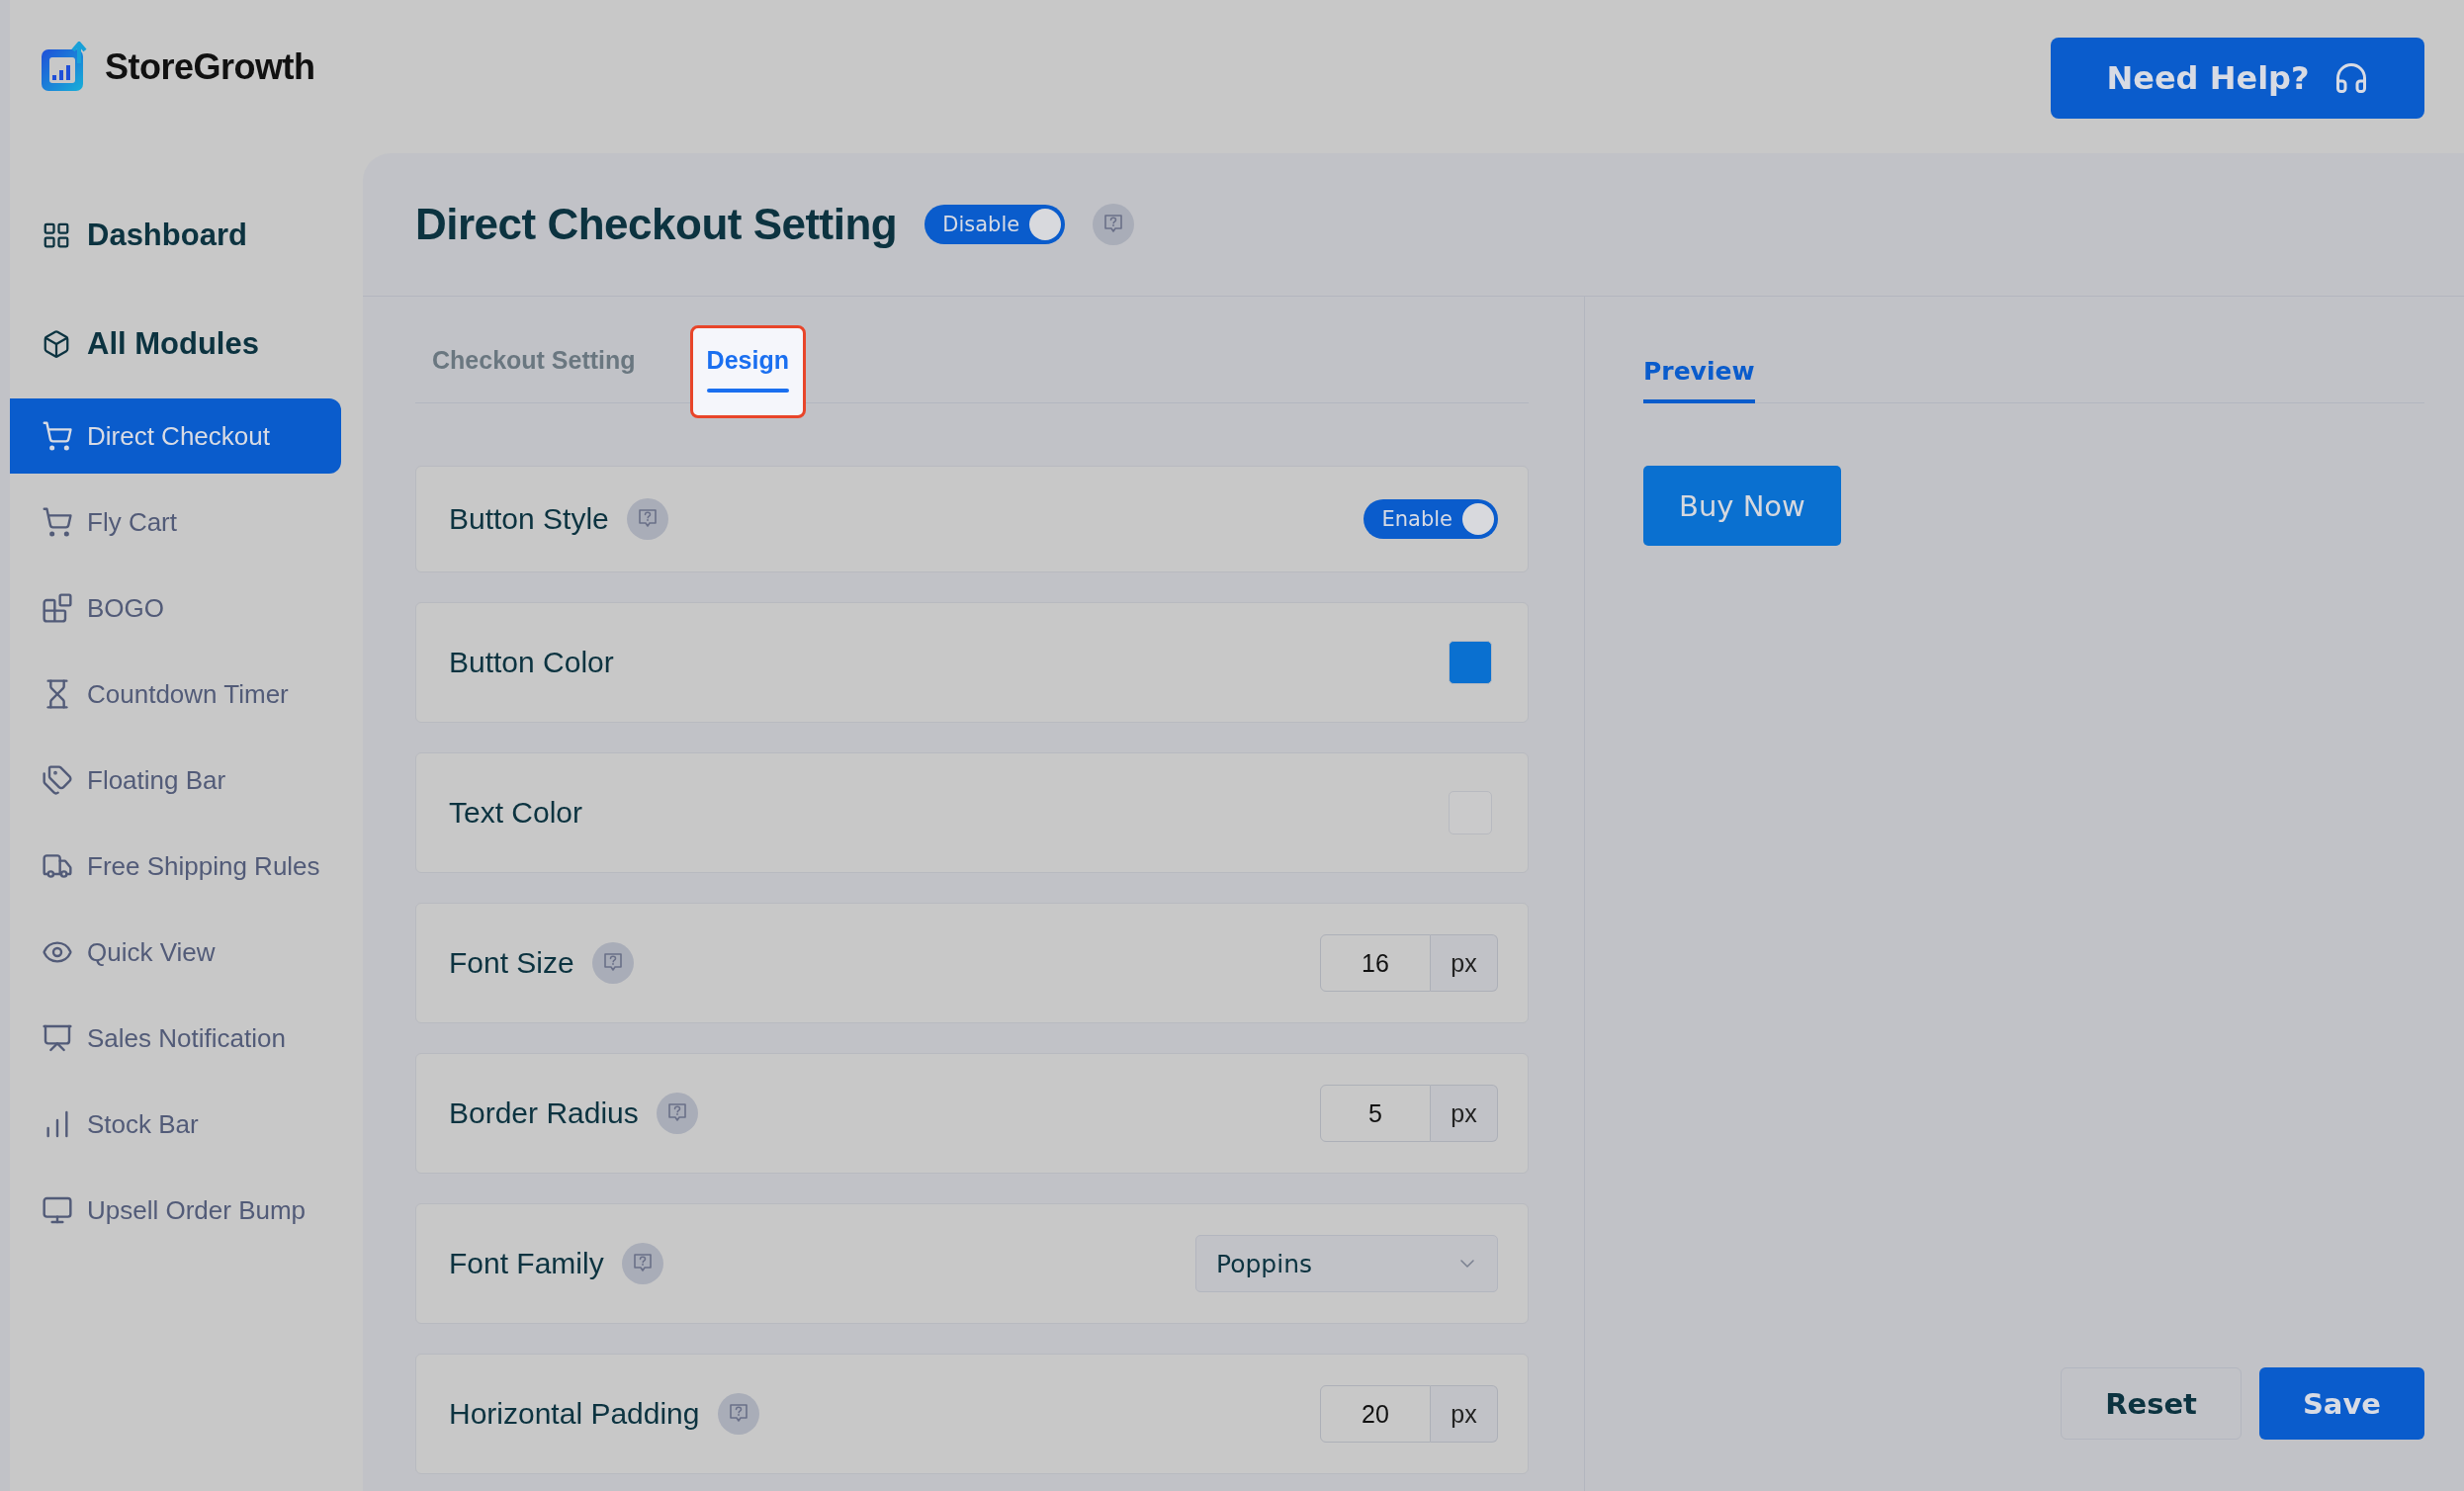 This screenshot has width=2464, height=1491. Describe the element at coordinates (1346, 1264) in the screenshot. I see `font-dropdown: Poppins` at that location.